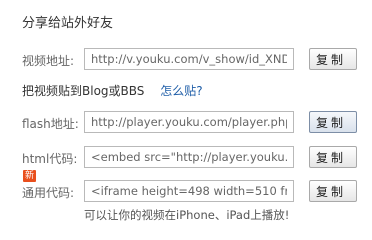  Describe the element at coordinates (189, 157) in the screenshot. I see `html-code-input` at that location.